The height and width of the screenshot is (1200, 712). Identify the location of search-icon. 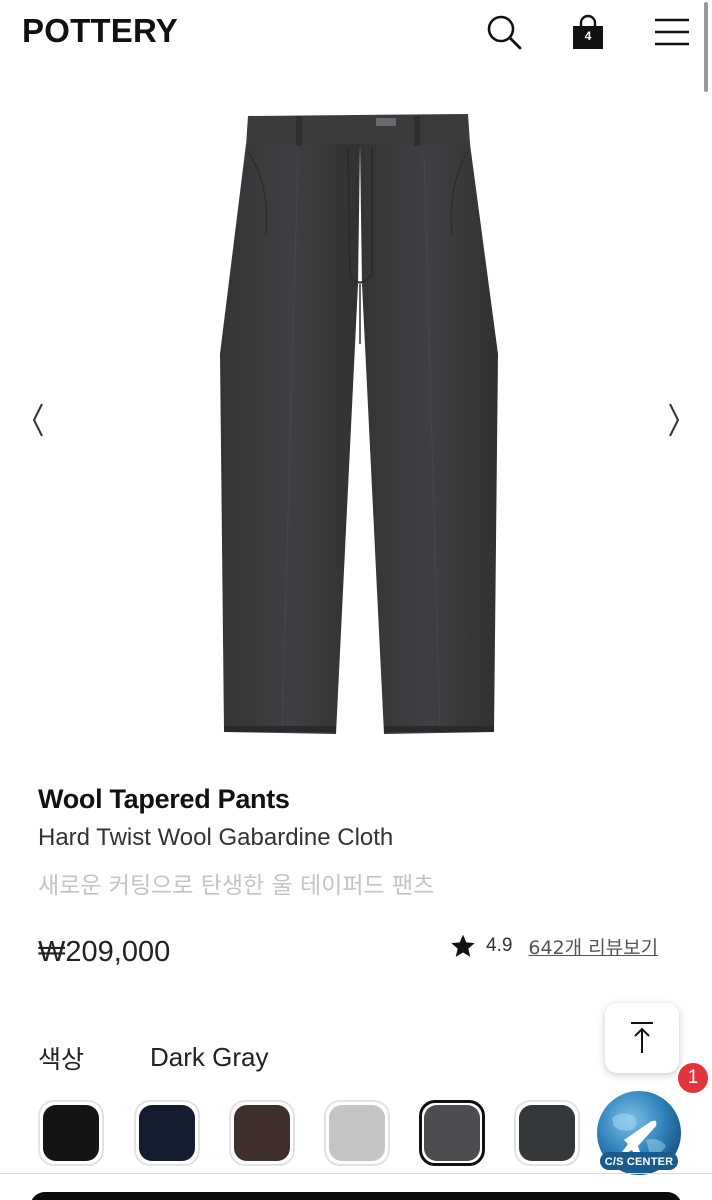
(504, 32).